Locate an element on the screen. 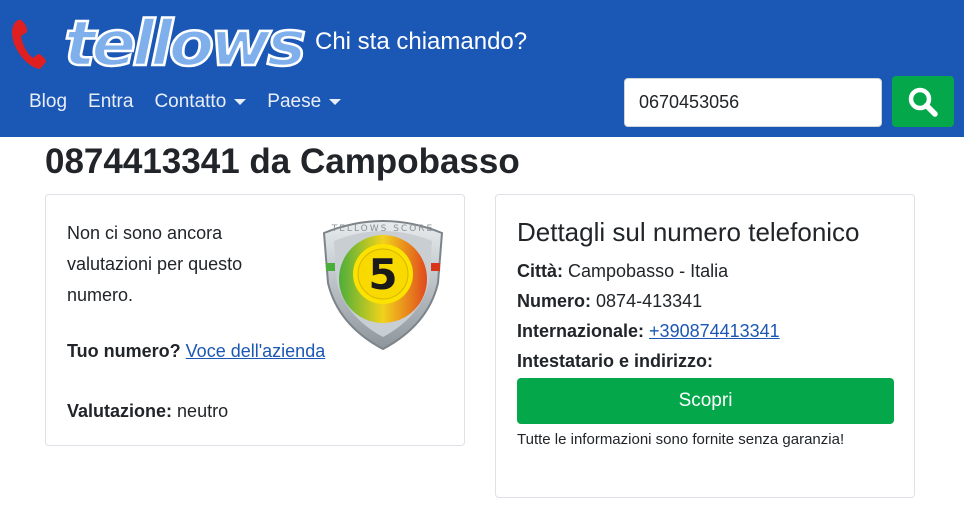 This screenshot has width=964, height=529. number-label: Numero: is located at coordinates (554, 301).